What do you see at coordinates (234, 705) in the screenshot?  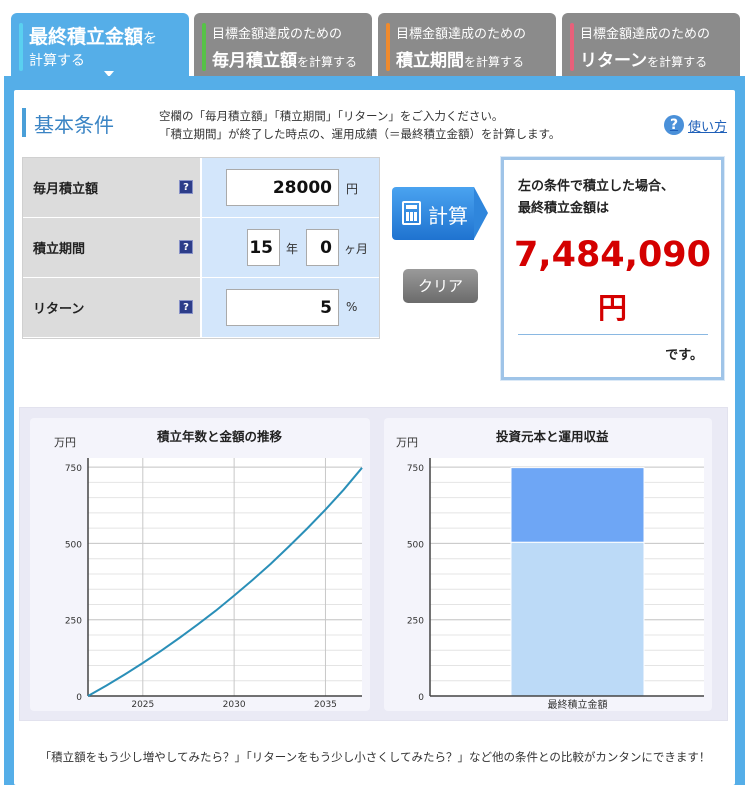 I see `x-tick-label: 2030` at bounding box center [234, 705].